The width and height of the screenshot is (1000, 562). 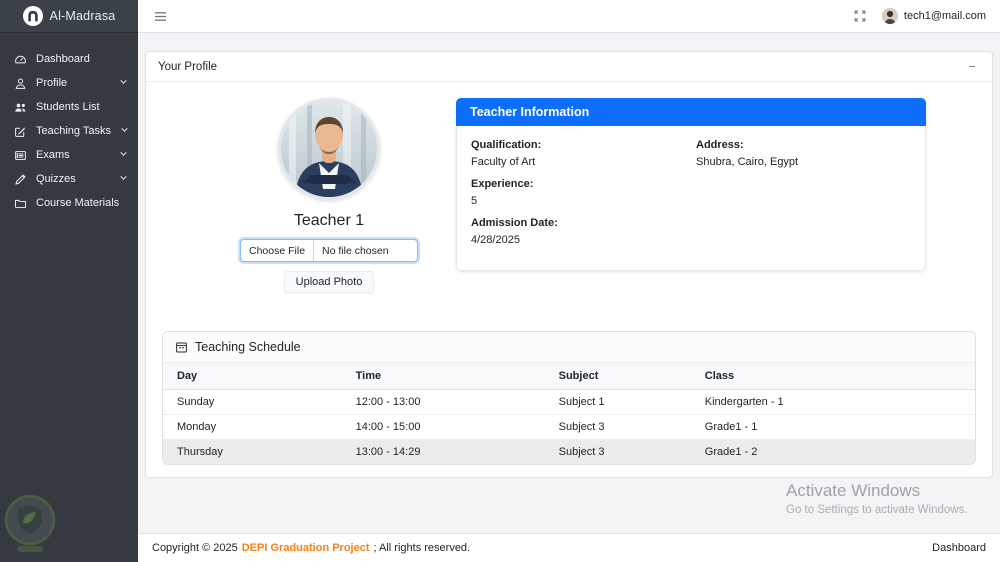 What do you see at coordinates (20, 131) in the screenshot?
I see `pencil-square-icon` at bounding box center [20, 131].